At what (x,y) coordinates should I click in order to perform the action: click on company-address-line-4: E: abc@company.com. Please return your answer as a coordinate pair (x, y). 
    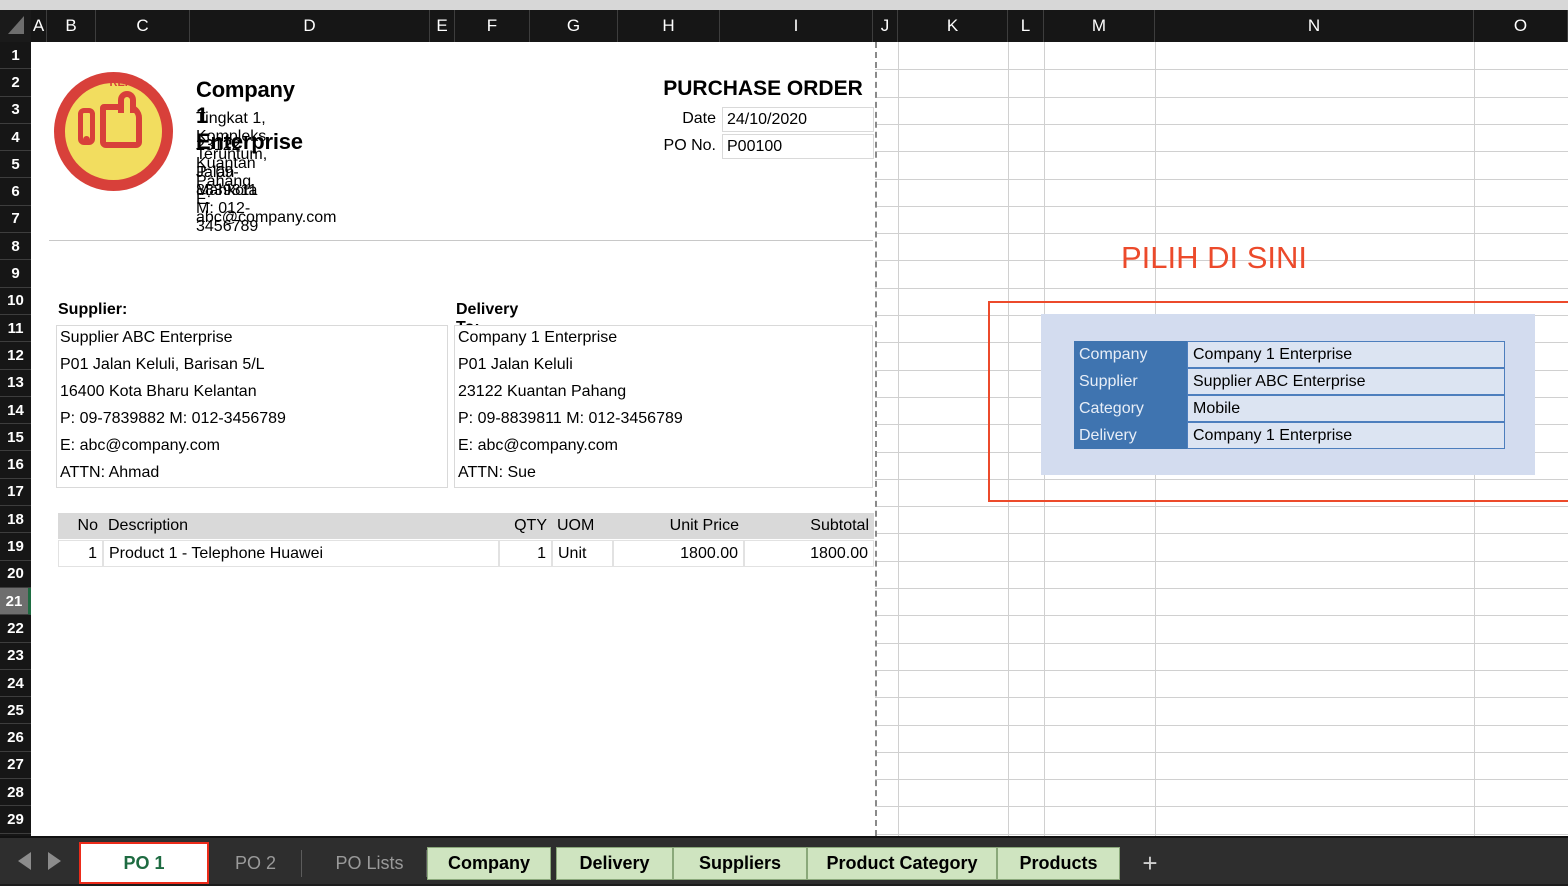
    Looking at the image, I should click on (266, 208).